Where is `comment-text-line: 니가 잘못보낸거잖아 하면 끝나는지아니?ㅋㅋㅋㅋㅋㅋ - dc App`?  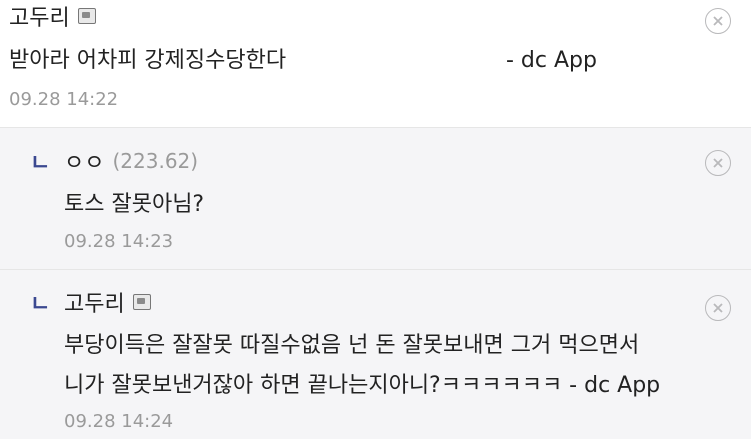
comment-text-line: 니가 잘못보낸거잖아 하면 끝나는지아니?ㅋㅋㅋㅋㅋㅋ - dc App is located at coordinates (362, 385).